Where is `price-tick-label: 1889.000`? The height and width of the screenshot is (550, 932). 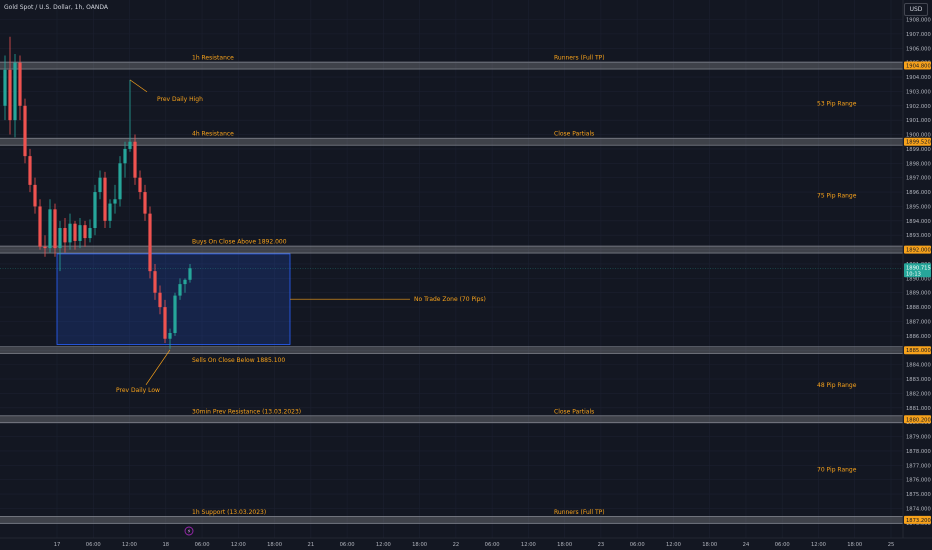
price-tick-label: 1889.000 is located at coordinates (918, 294).